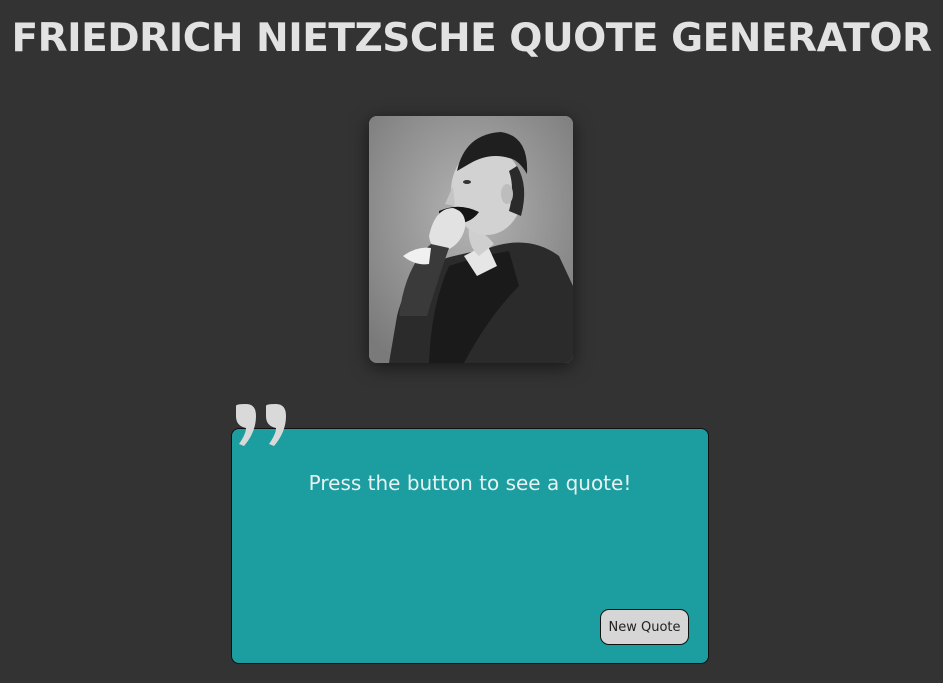 The image size is (943, 683). I want to click on page-title: FRIEDRICH NIETZSCHE QUOTE GENERATOR, so click(471, 38).